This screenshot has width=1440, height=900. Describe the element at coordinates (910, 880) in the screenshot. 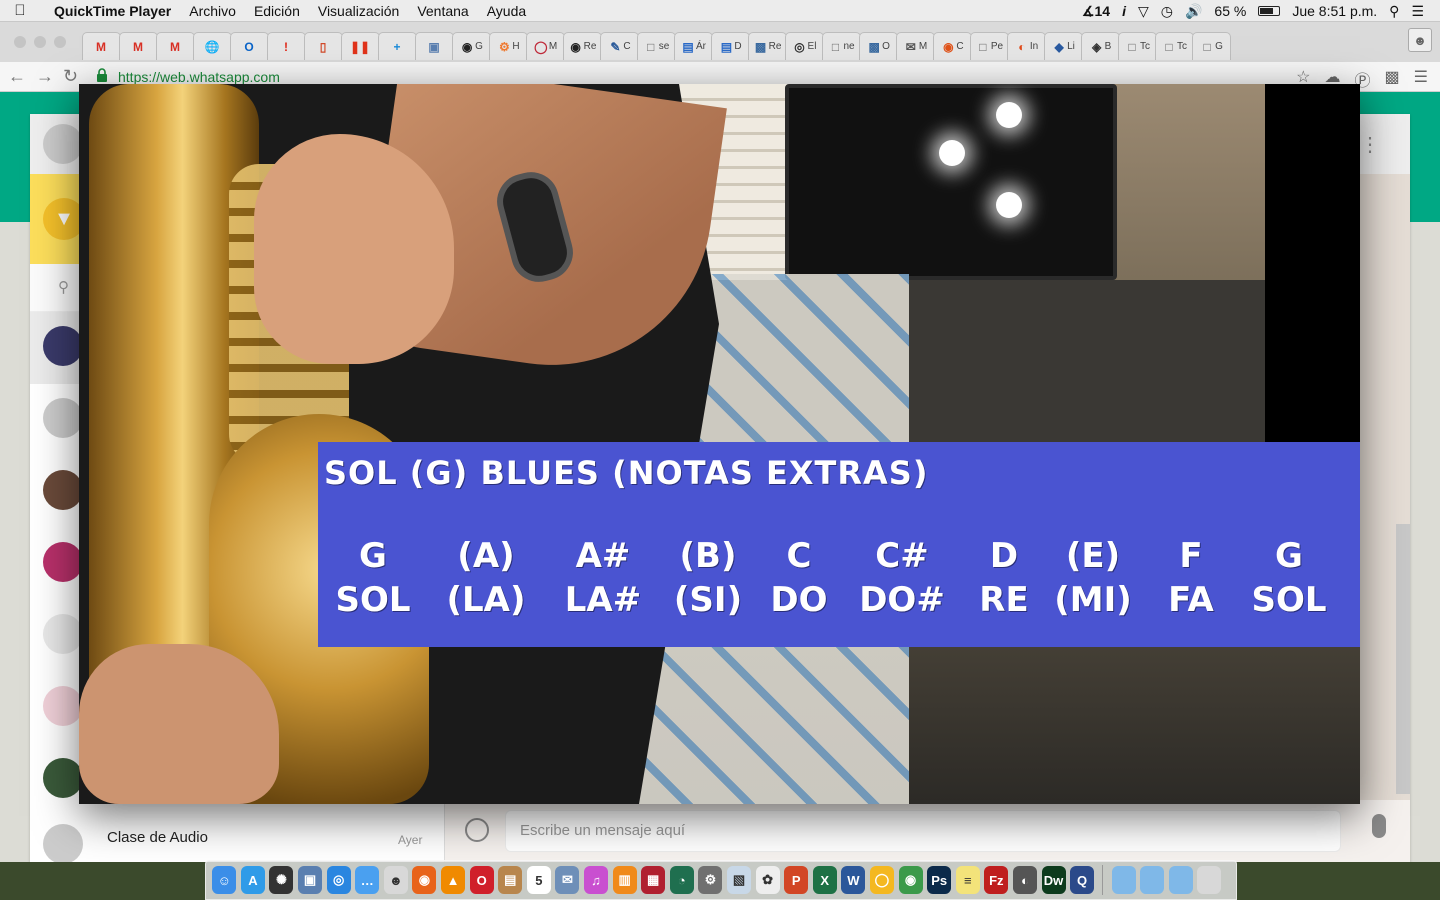

I see `chrome-icon: ◉` at that location.